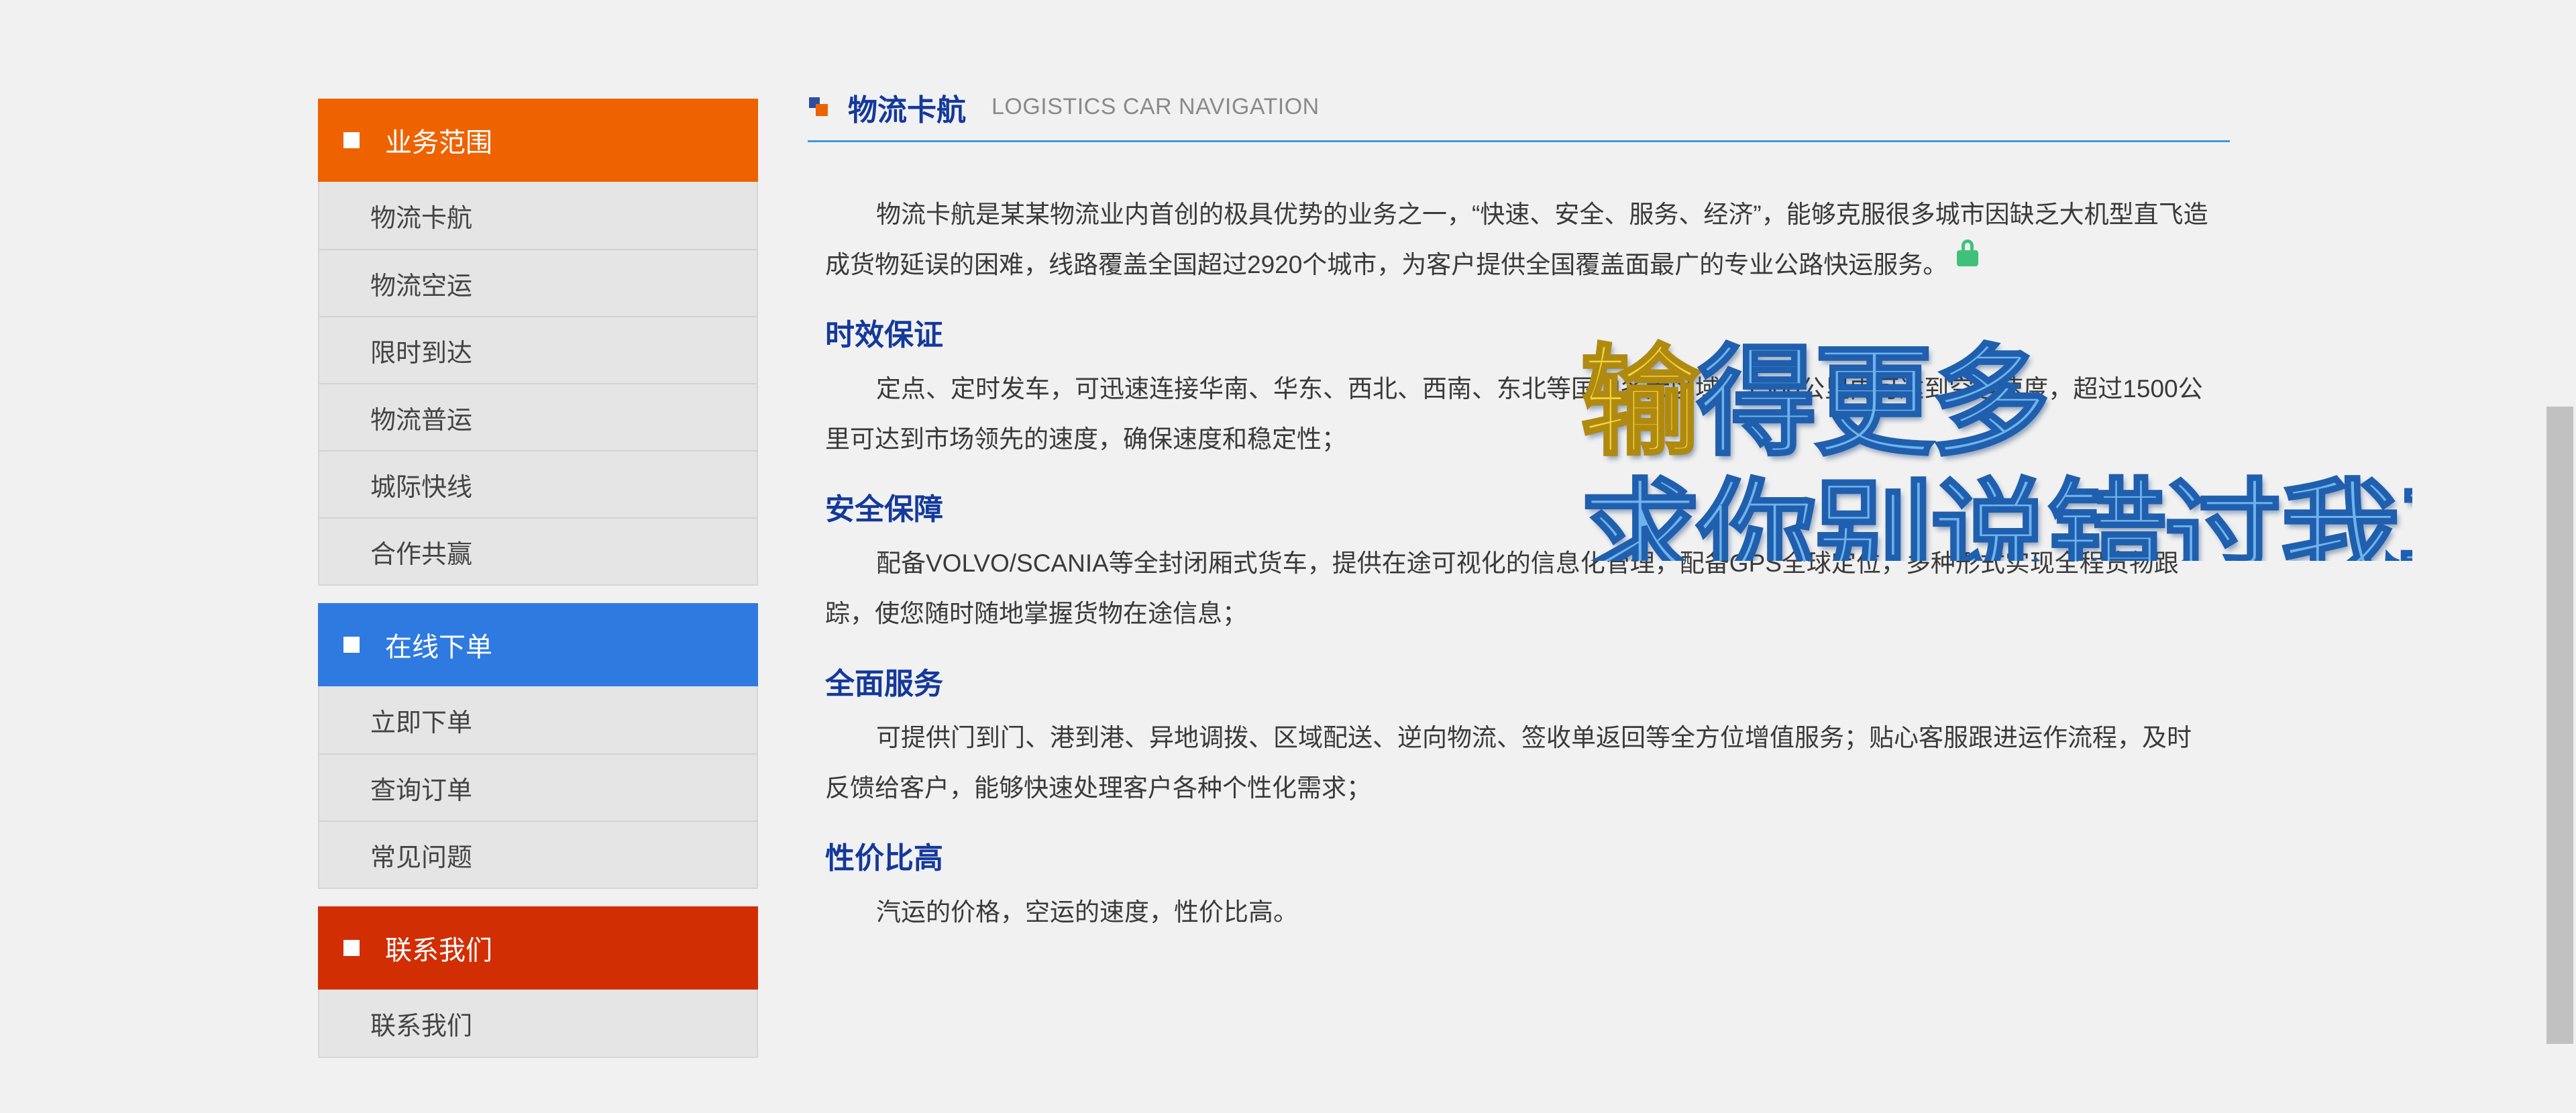 The height and width of the screenshot is (1113, 2576). I want to click on sidebar-item: 查询订单, so click(538, 786).